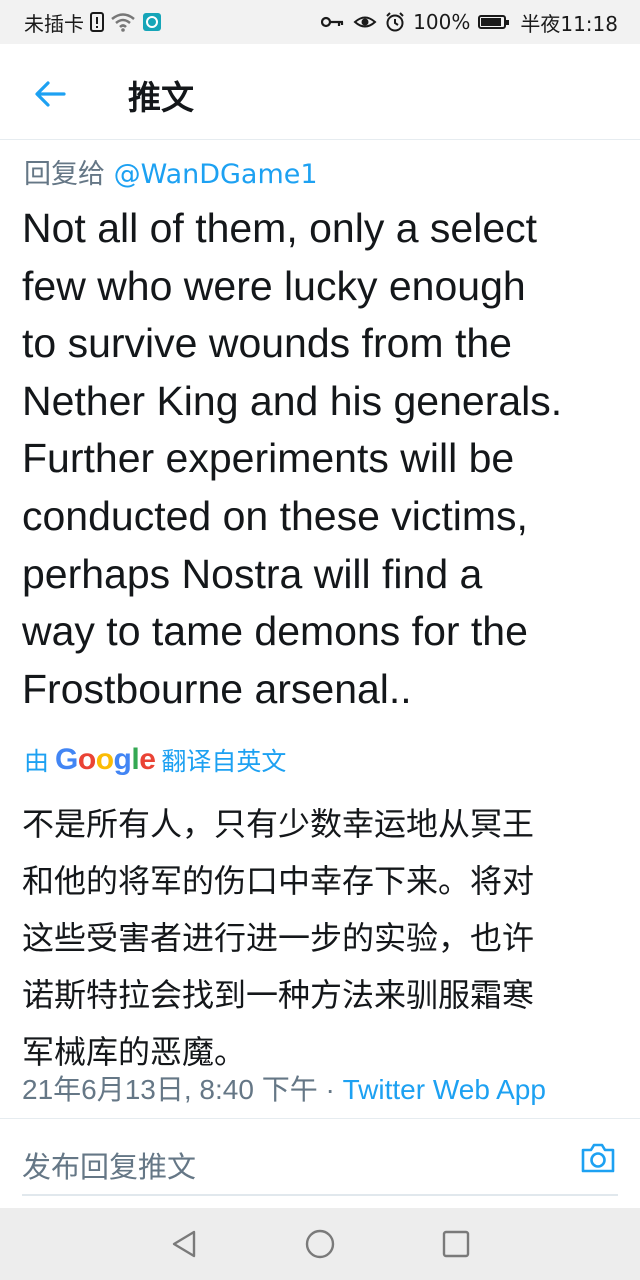  What do you see at coordinates (444, 1089) in the screenshot?
I see `source-app-link: Twitter Web App` at bounding box center [444, 1089].